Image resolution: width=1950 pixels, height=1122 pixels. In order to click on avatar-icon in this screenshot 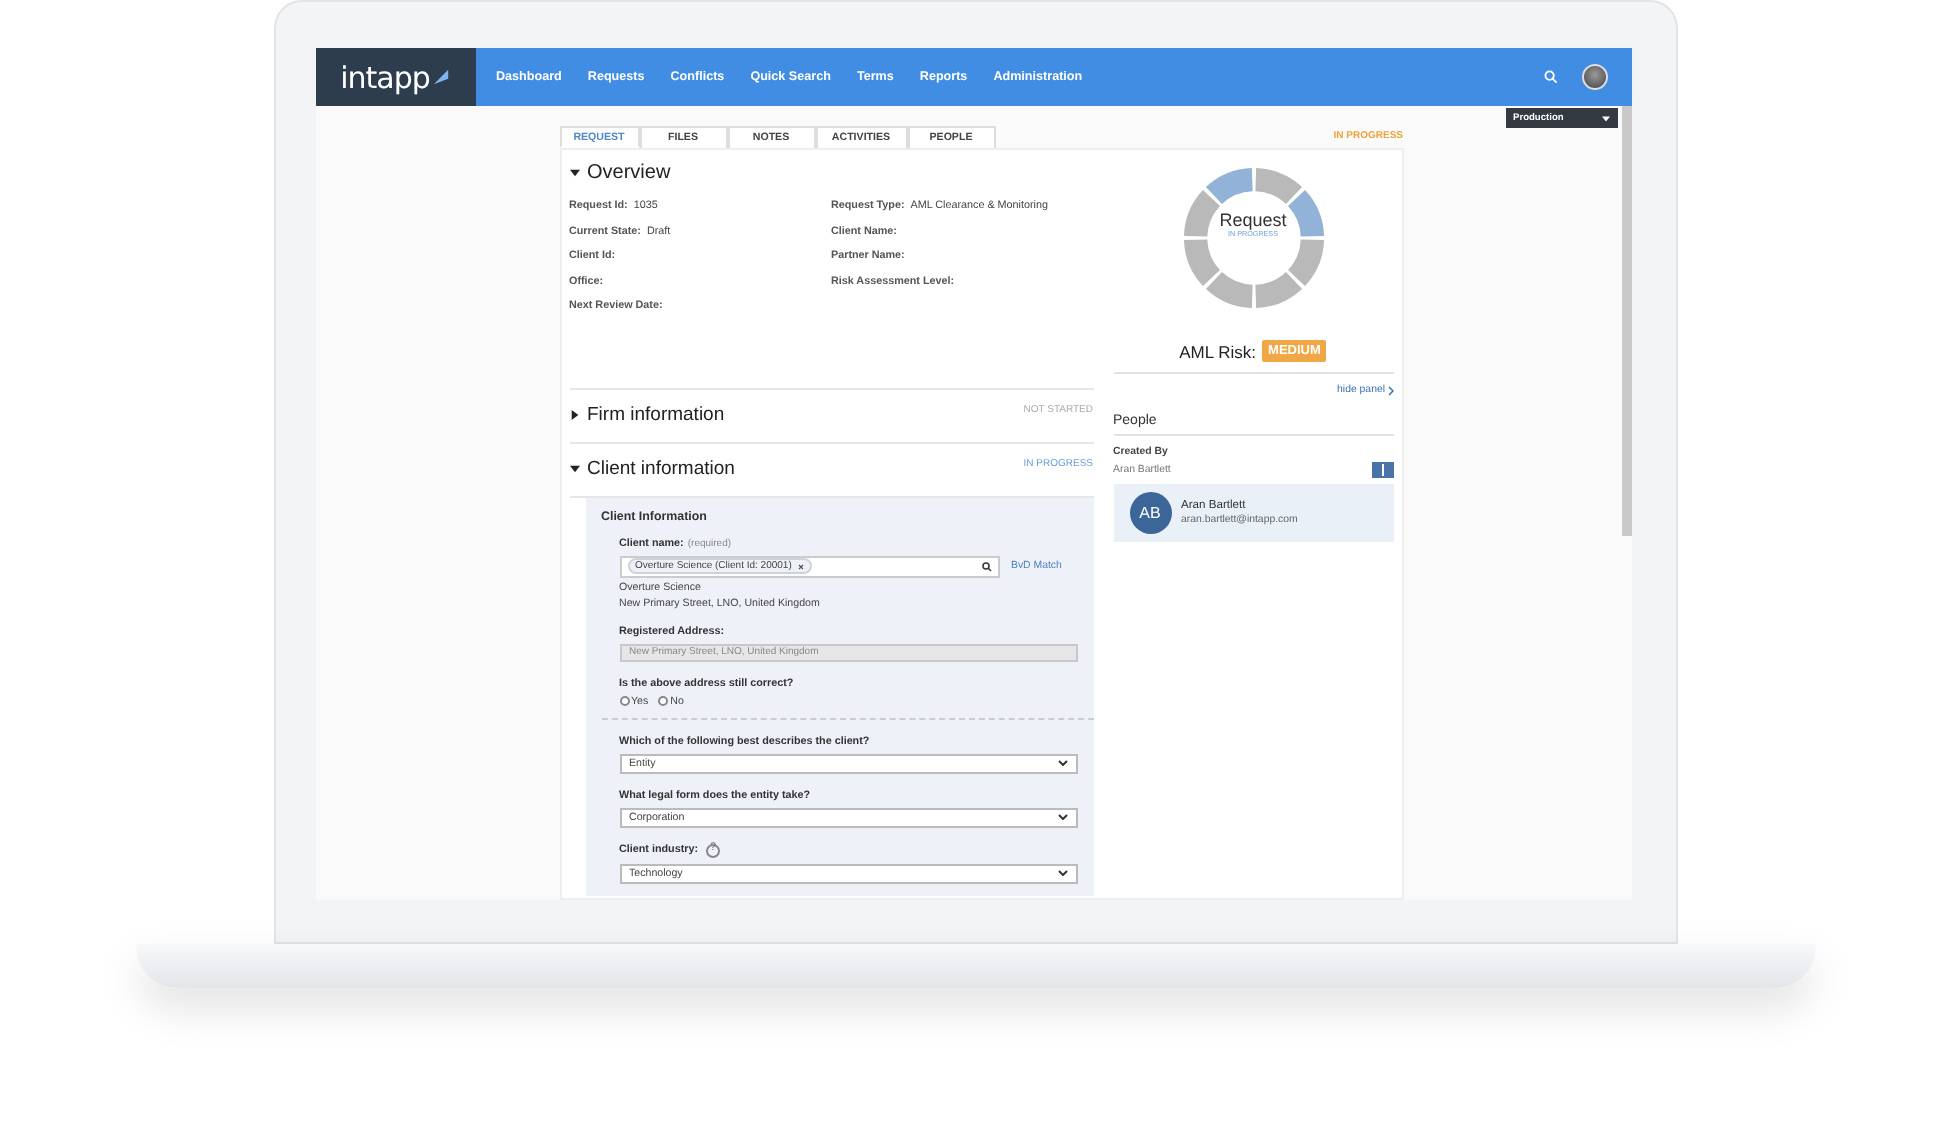, I will do `click(1594, 77)`.